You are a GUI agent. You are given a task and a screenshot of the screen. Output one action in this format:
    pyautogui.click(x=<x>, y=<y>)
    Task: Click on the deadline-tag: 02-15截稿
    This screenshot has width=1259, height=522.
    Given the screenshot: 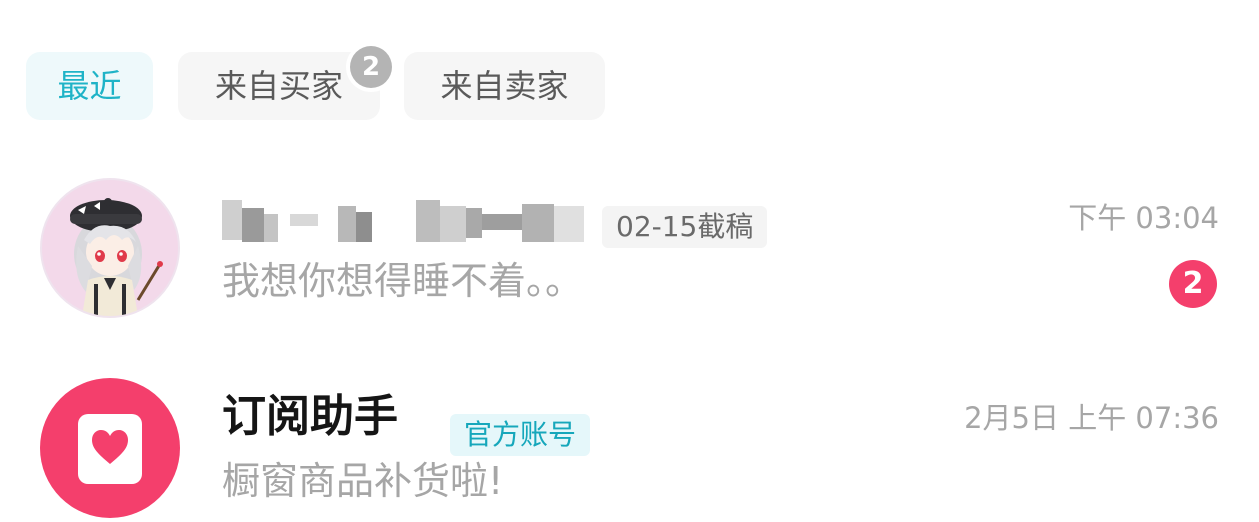 What is the action you would take?
    pyautogui.click(x=685, y=227)
    